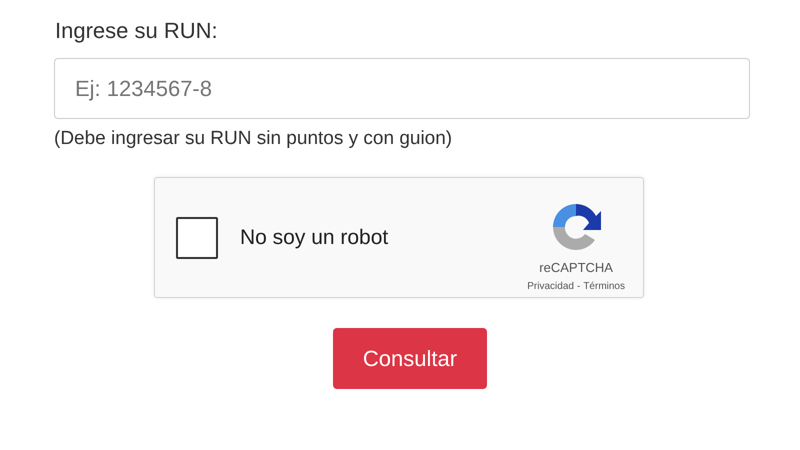 This screenshot has height=450, width=800. Describe the element at coordinates (550, 286) in the screenshot. I see `legal-link: Privacidad` at that location.